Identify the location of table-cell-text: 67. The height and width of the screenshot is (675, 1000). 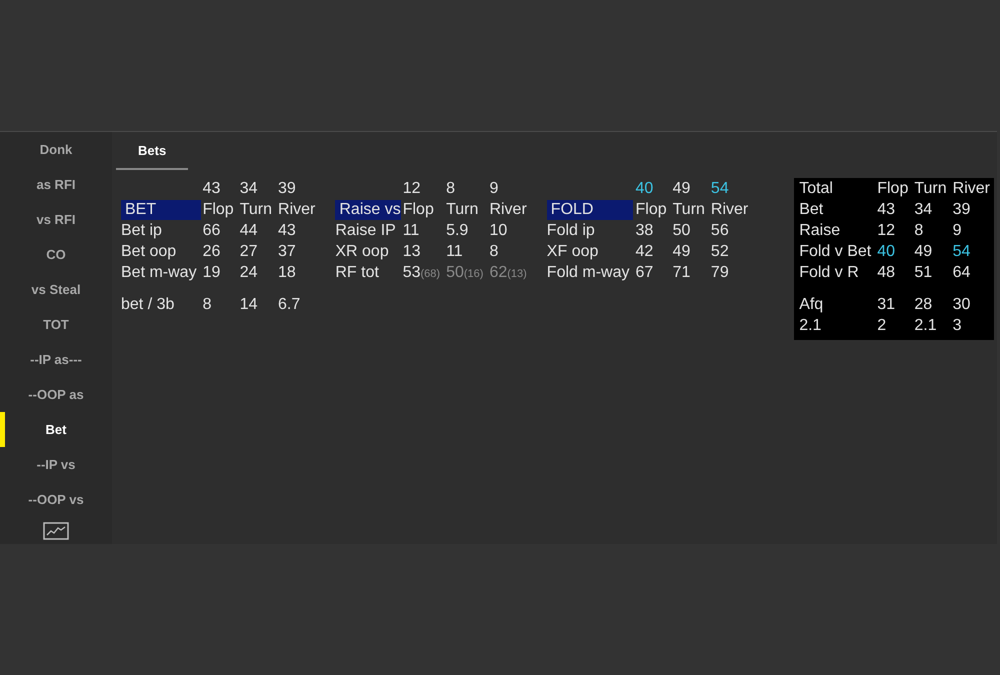
(644, 273).